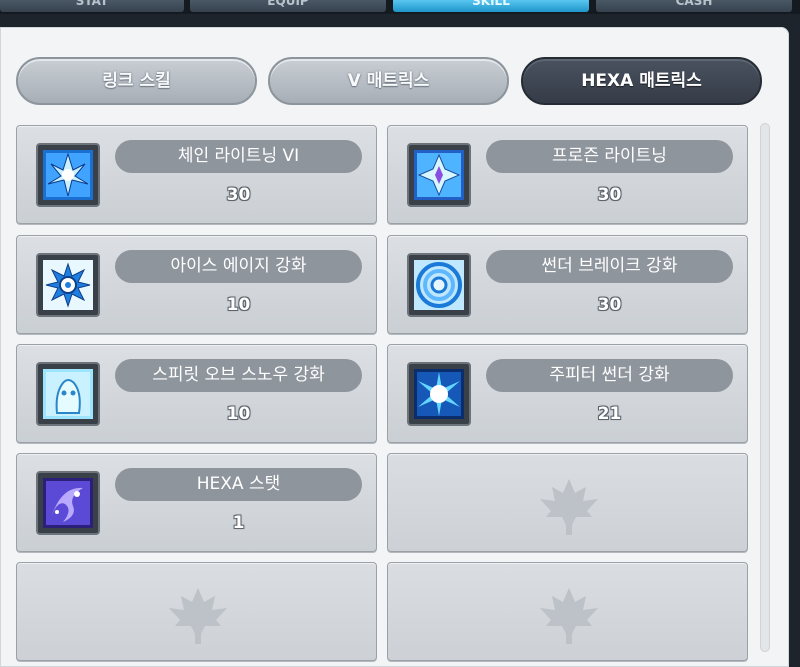 The height and width of the screenshot is (667, 800). I want to click on thunder-break-icon, so click(439, 285).